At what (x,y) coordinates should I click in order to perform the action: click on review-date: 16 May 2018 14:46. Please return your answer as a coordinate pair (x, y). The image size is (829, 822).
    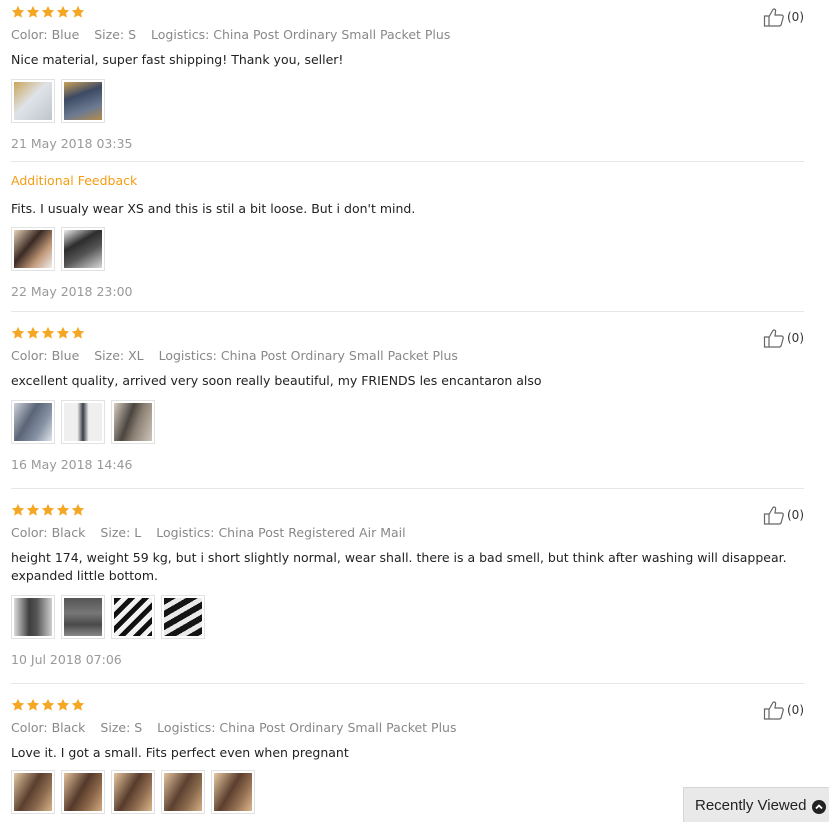
    Looking at the image, I should click on (72, 464).